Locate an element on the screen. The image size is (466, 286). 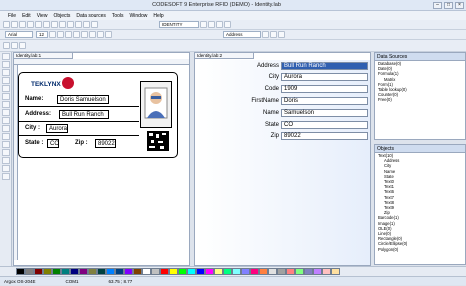
open-icon is located at coordinates (14, 24).